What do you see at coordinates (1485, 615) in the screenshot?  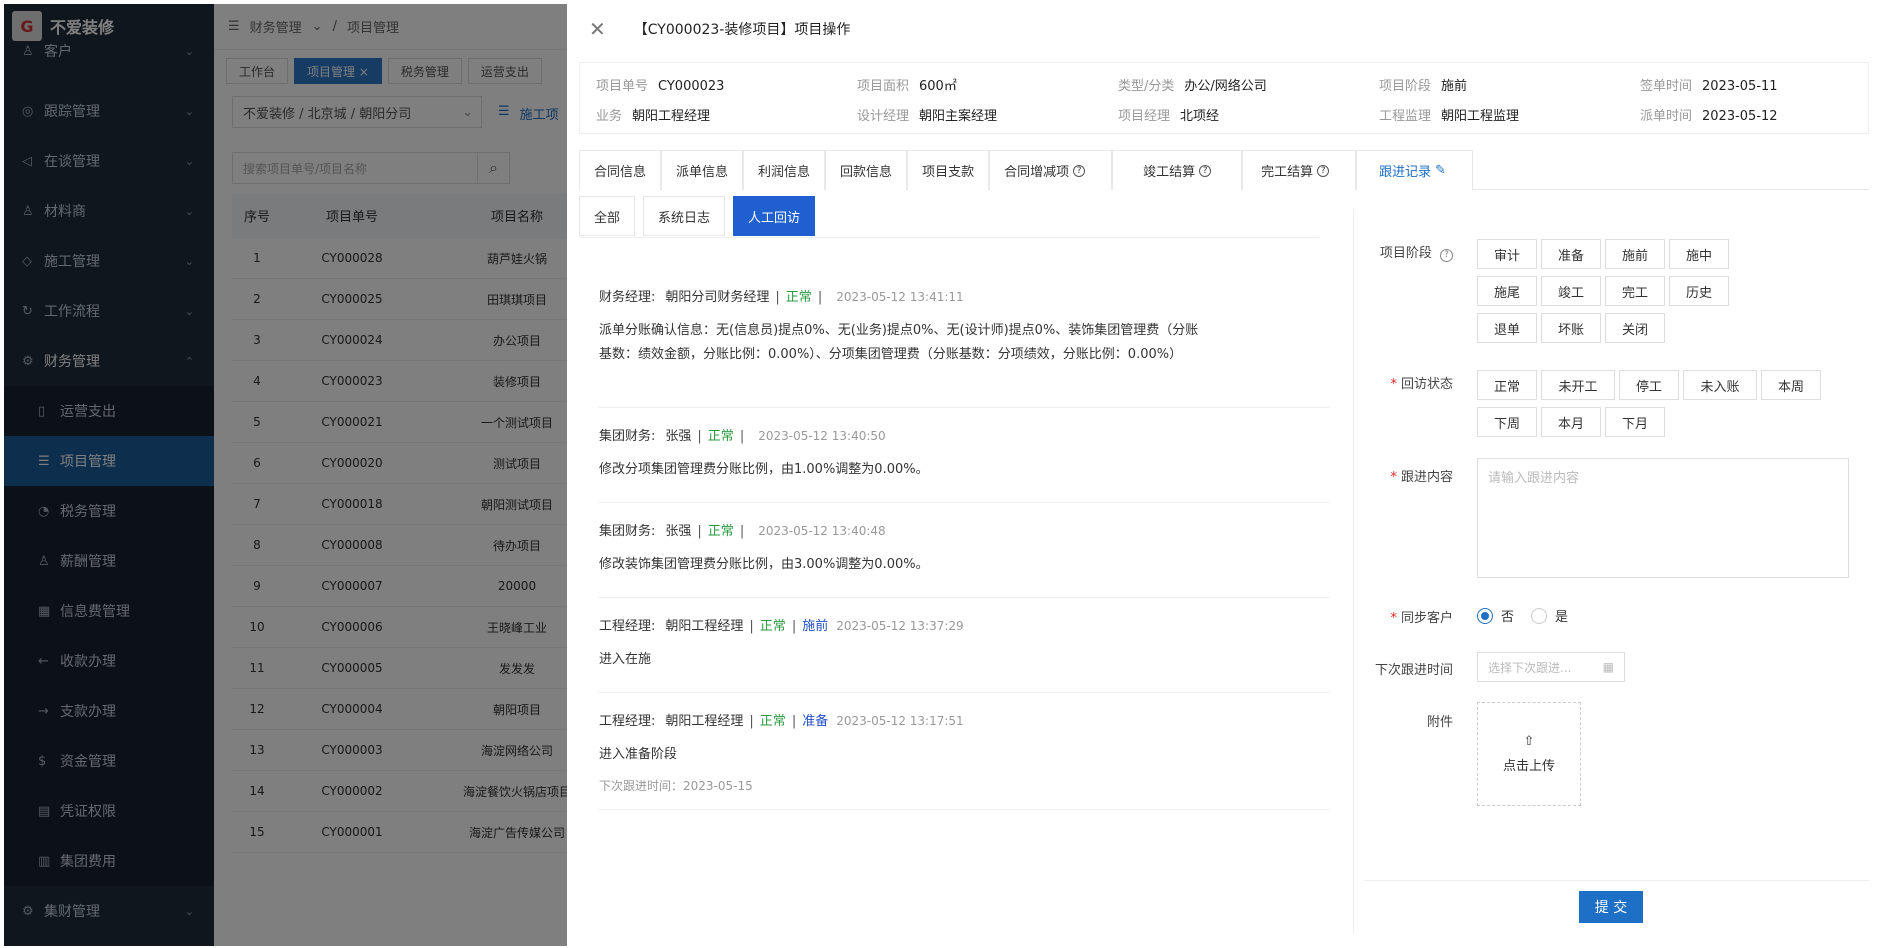 I see `radio-checked-icon` at bounding box center [1485, 615].